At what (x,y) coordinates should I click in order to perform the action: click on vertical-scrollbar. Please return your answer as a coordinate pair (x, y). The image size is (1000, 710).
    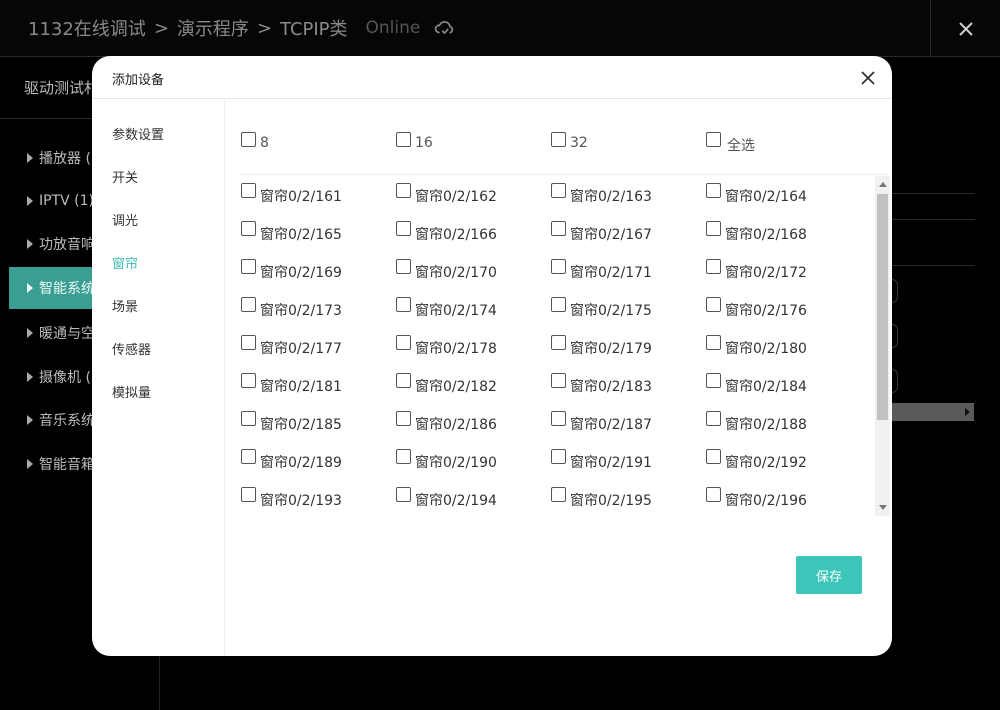
    Looking at the image, I should click on (882, 346).